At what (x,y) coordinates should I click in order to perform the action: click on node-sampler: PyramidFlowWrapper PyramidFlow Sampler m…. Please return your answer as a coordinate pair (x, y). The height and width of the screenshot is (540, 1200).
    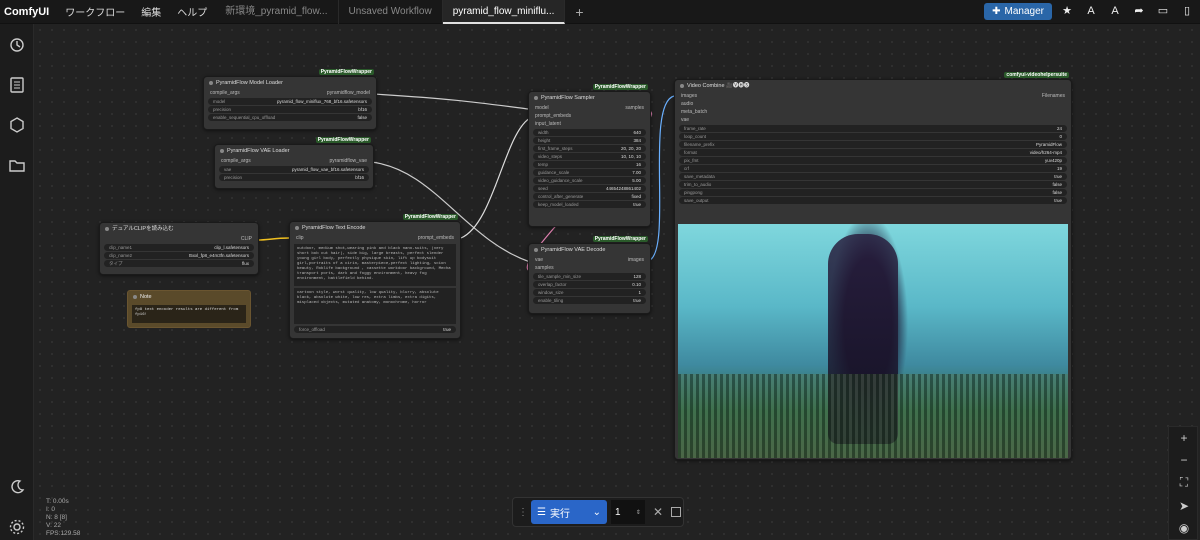
    Looking at the image, I should click on (589, 155).